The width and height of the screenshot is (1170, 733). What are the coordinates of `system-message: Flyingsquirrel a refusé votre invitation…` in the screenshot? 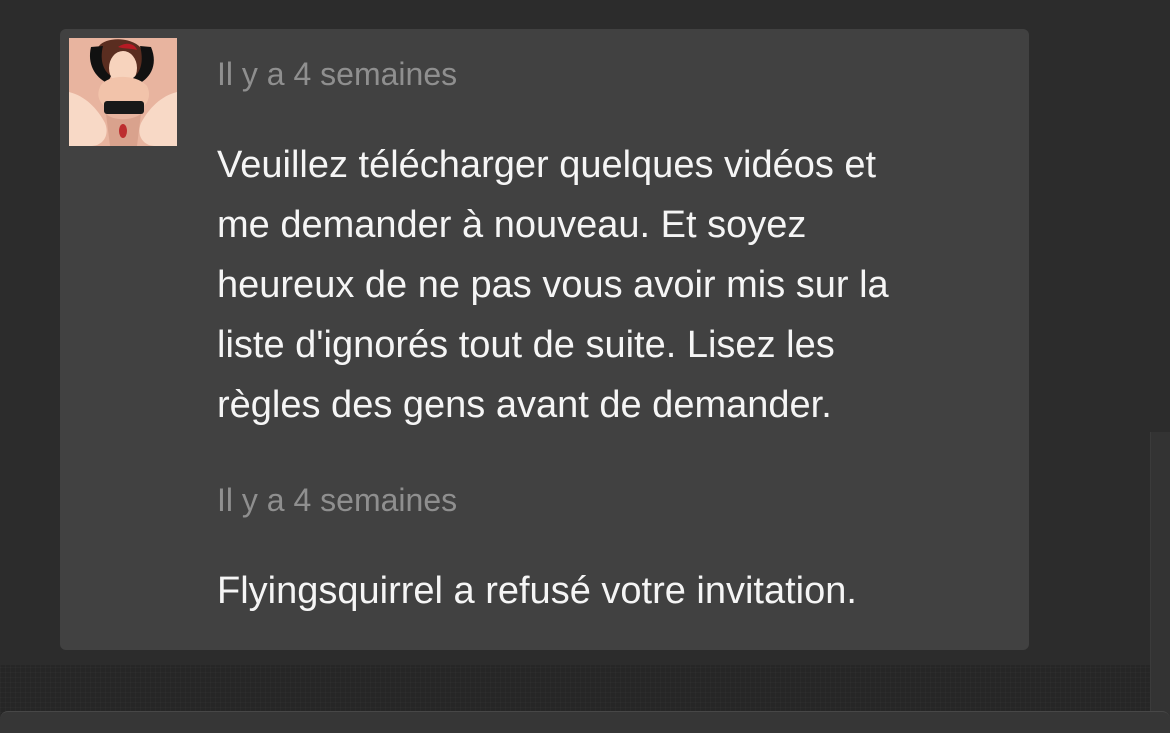 It's located at (537, 591).